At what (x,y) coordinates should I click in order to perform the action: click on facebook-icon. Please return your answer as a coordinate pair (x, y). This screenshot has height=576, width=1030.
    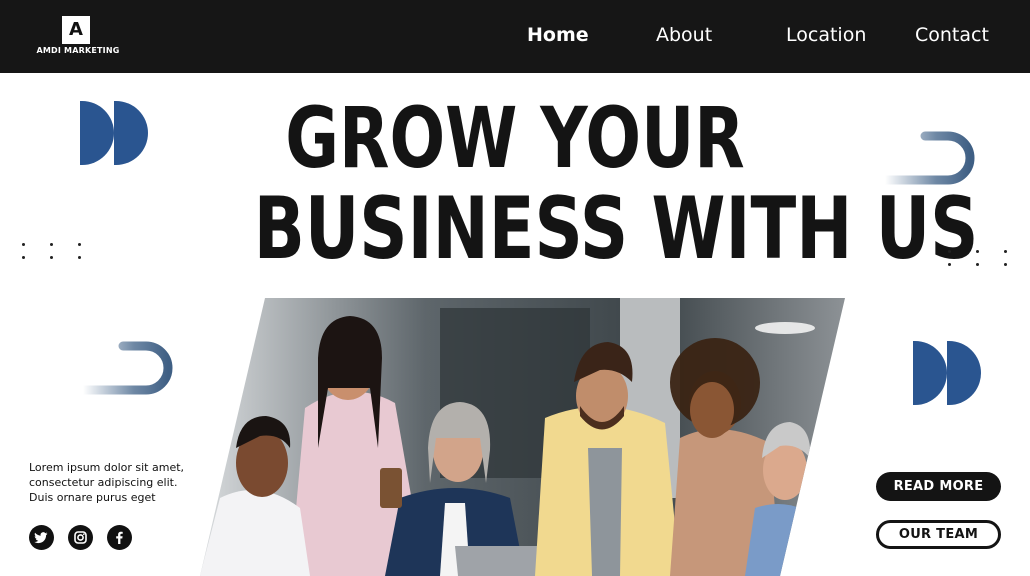
    Looking at the image, I should click on (119, 537).